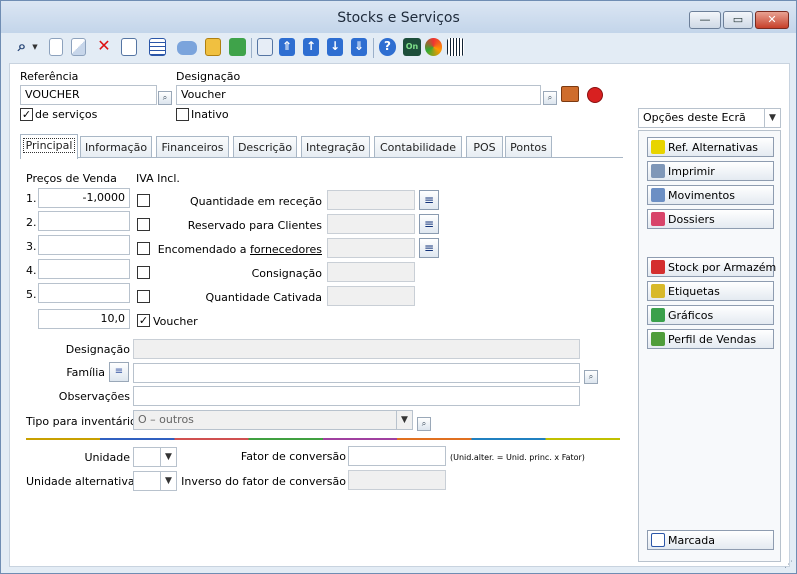  What do you see at coordinates (107, 457) in the screenshot?
I see `unidade-label: Unidade` at bounding box center [107, 457].